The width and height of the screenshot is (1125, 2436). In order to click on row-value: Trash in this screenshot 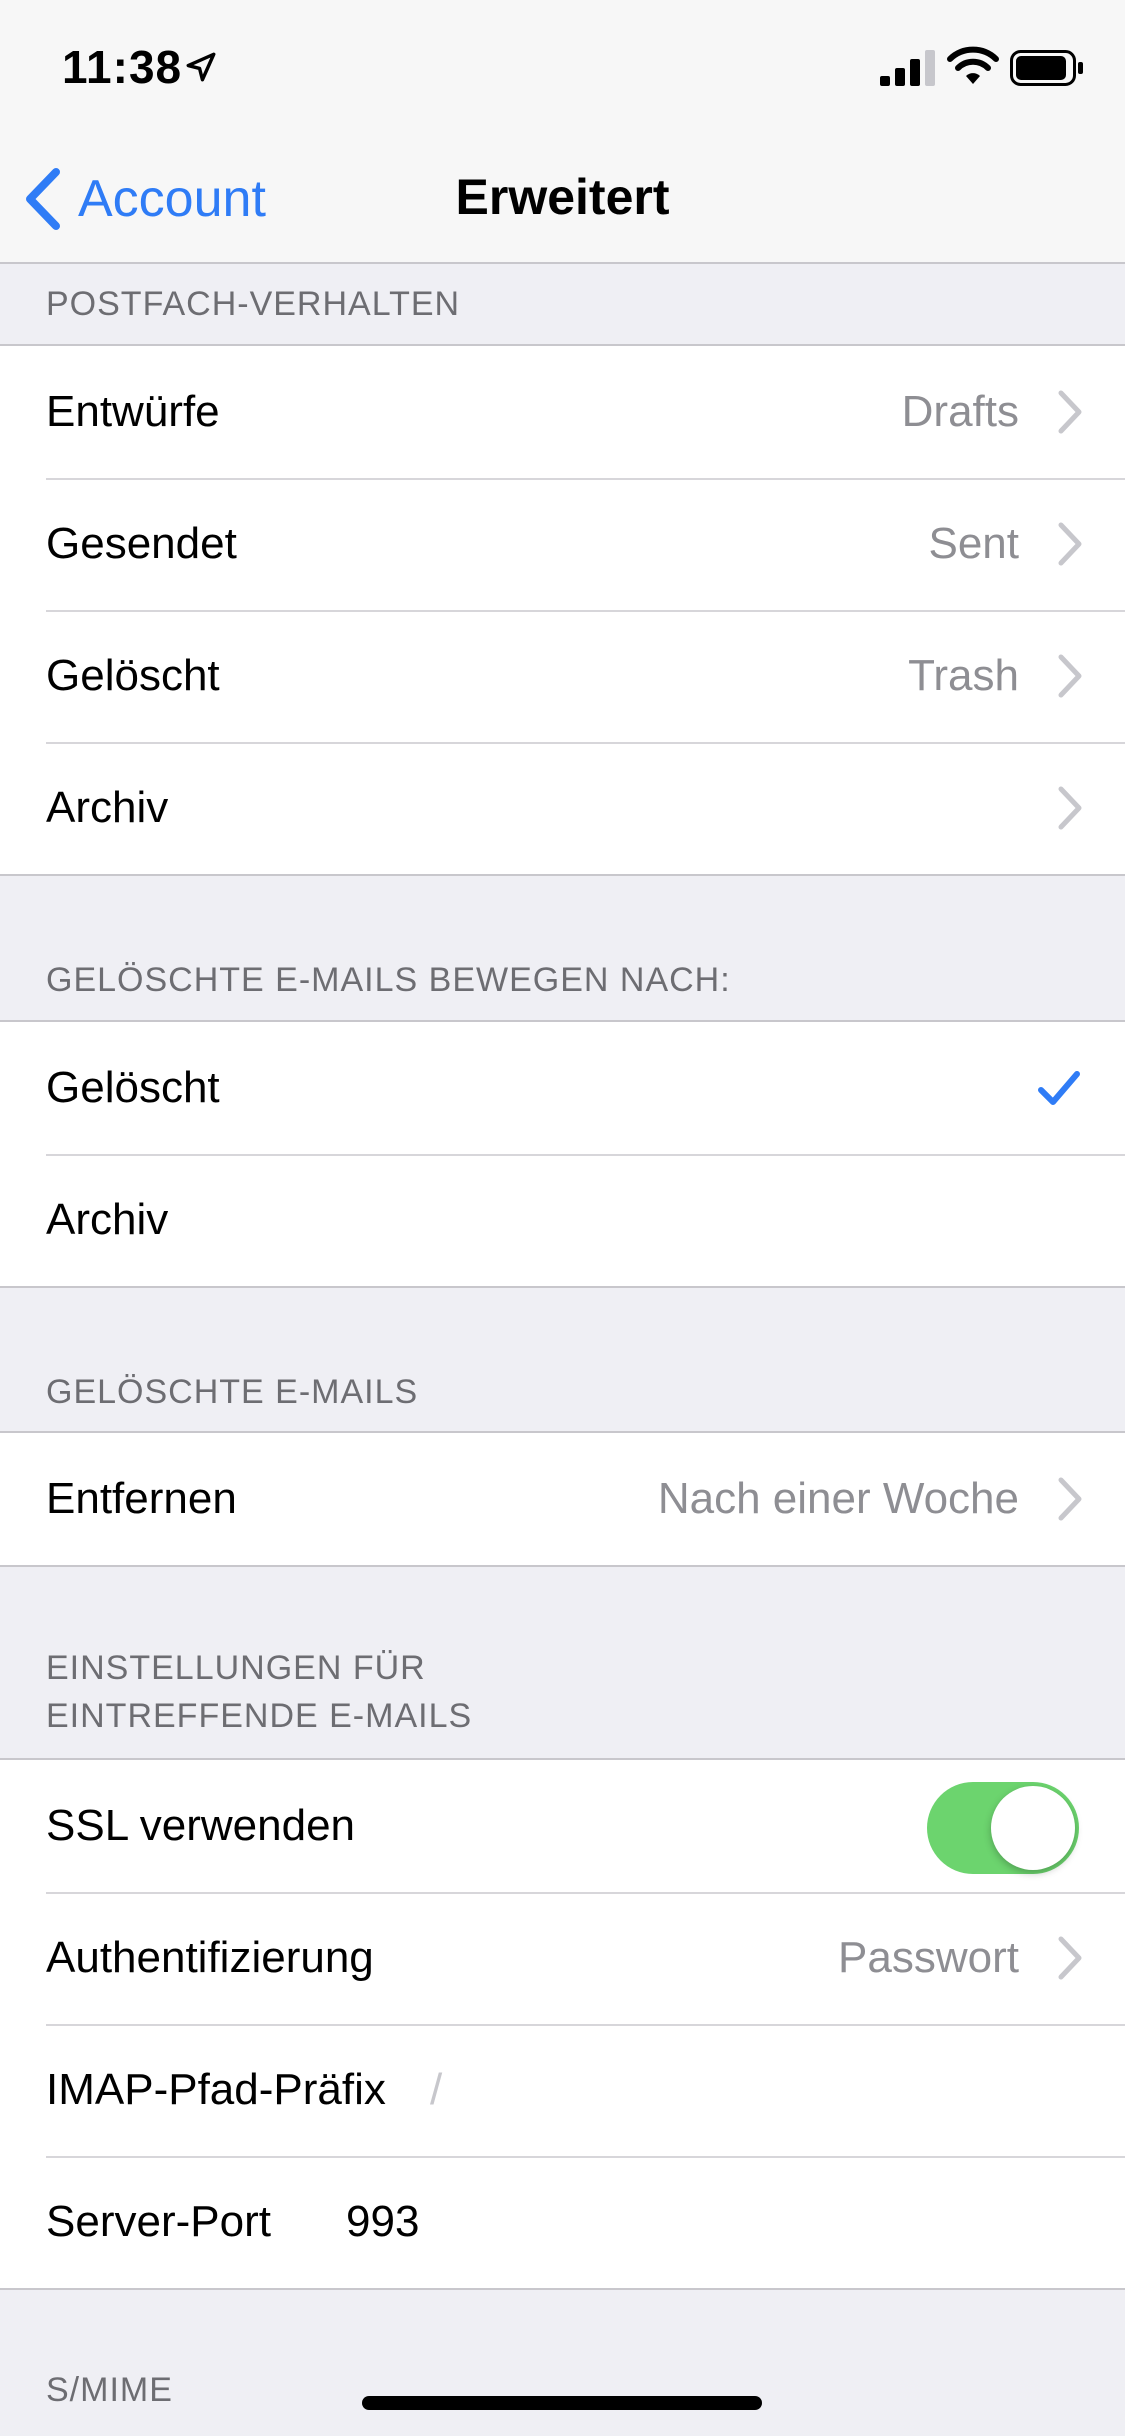, I will do `click(963, 675)`.